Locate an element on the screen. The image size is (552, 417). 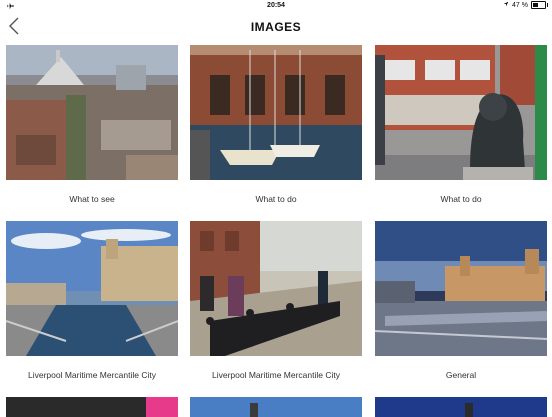
image-tile: General is located at coordinates (461, 300).